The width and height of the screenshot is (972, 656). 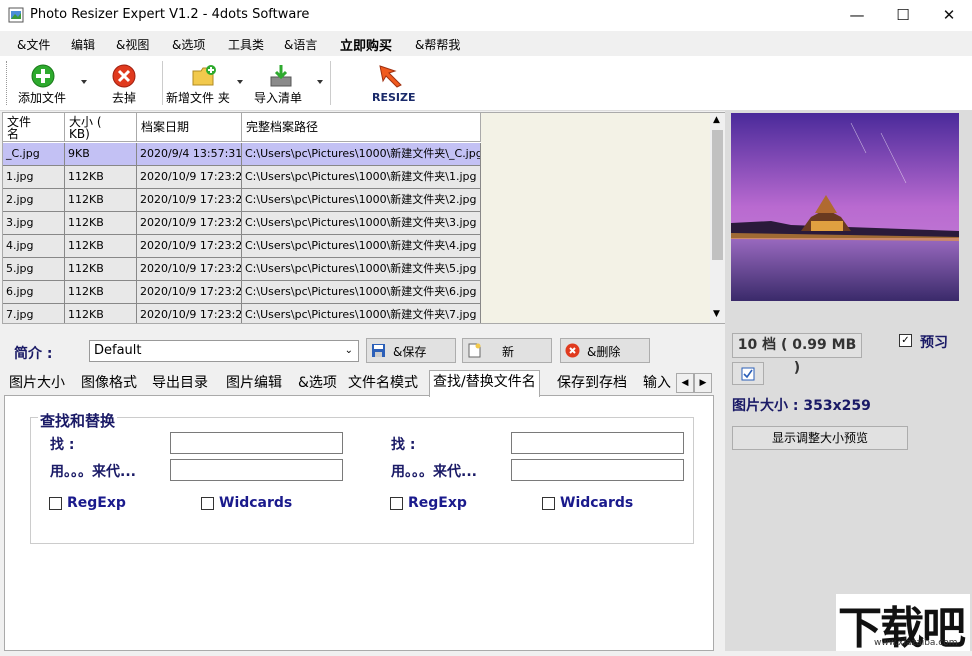 I want to click on save-profile-button: &保存, so click(x=411, y=350).